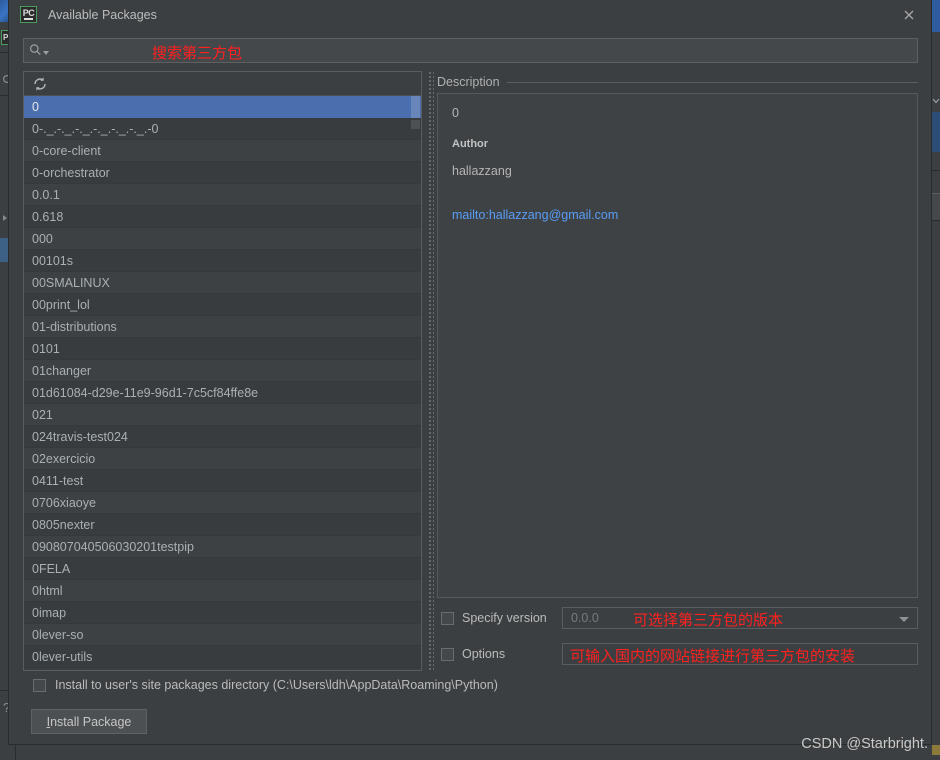 The height and width of the screenshot is (760, 940). I want to click on dialog-title: Available Packages, so click(102, 14).